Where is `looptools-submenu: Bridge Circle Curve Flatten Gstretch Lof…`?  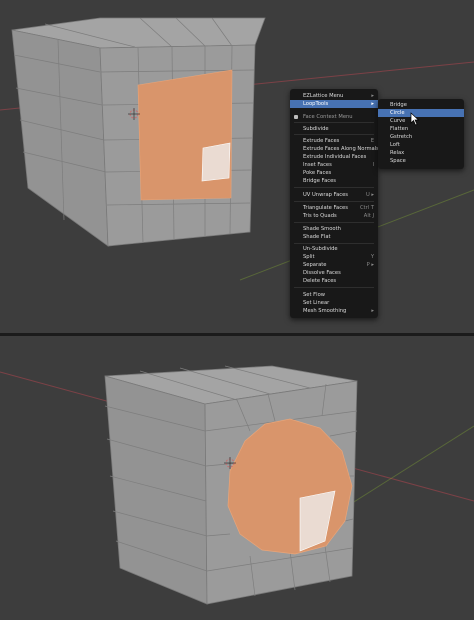 looptools-submenu: Bridge Circle Curve Flatten Gstretch Lof… is located at coordinates (421, 134).